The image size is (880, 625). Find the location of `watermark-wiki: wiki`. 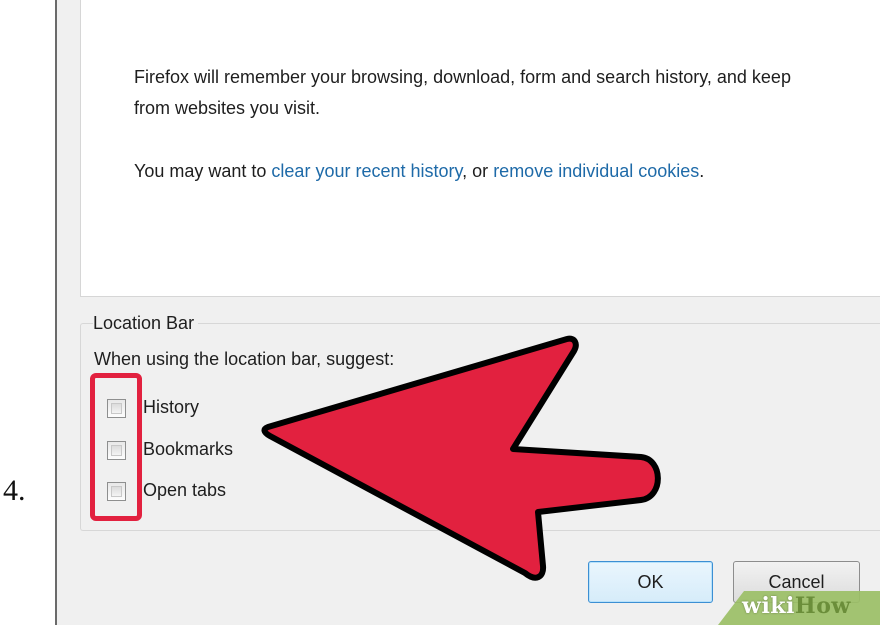

watermark-wiki: wiki is located at coordinates (768, 606).